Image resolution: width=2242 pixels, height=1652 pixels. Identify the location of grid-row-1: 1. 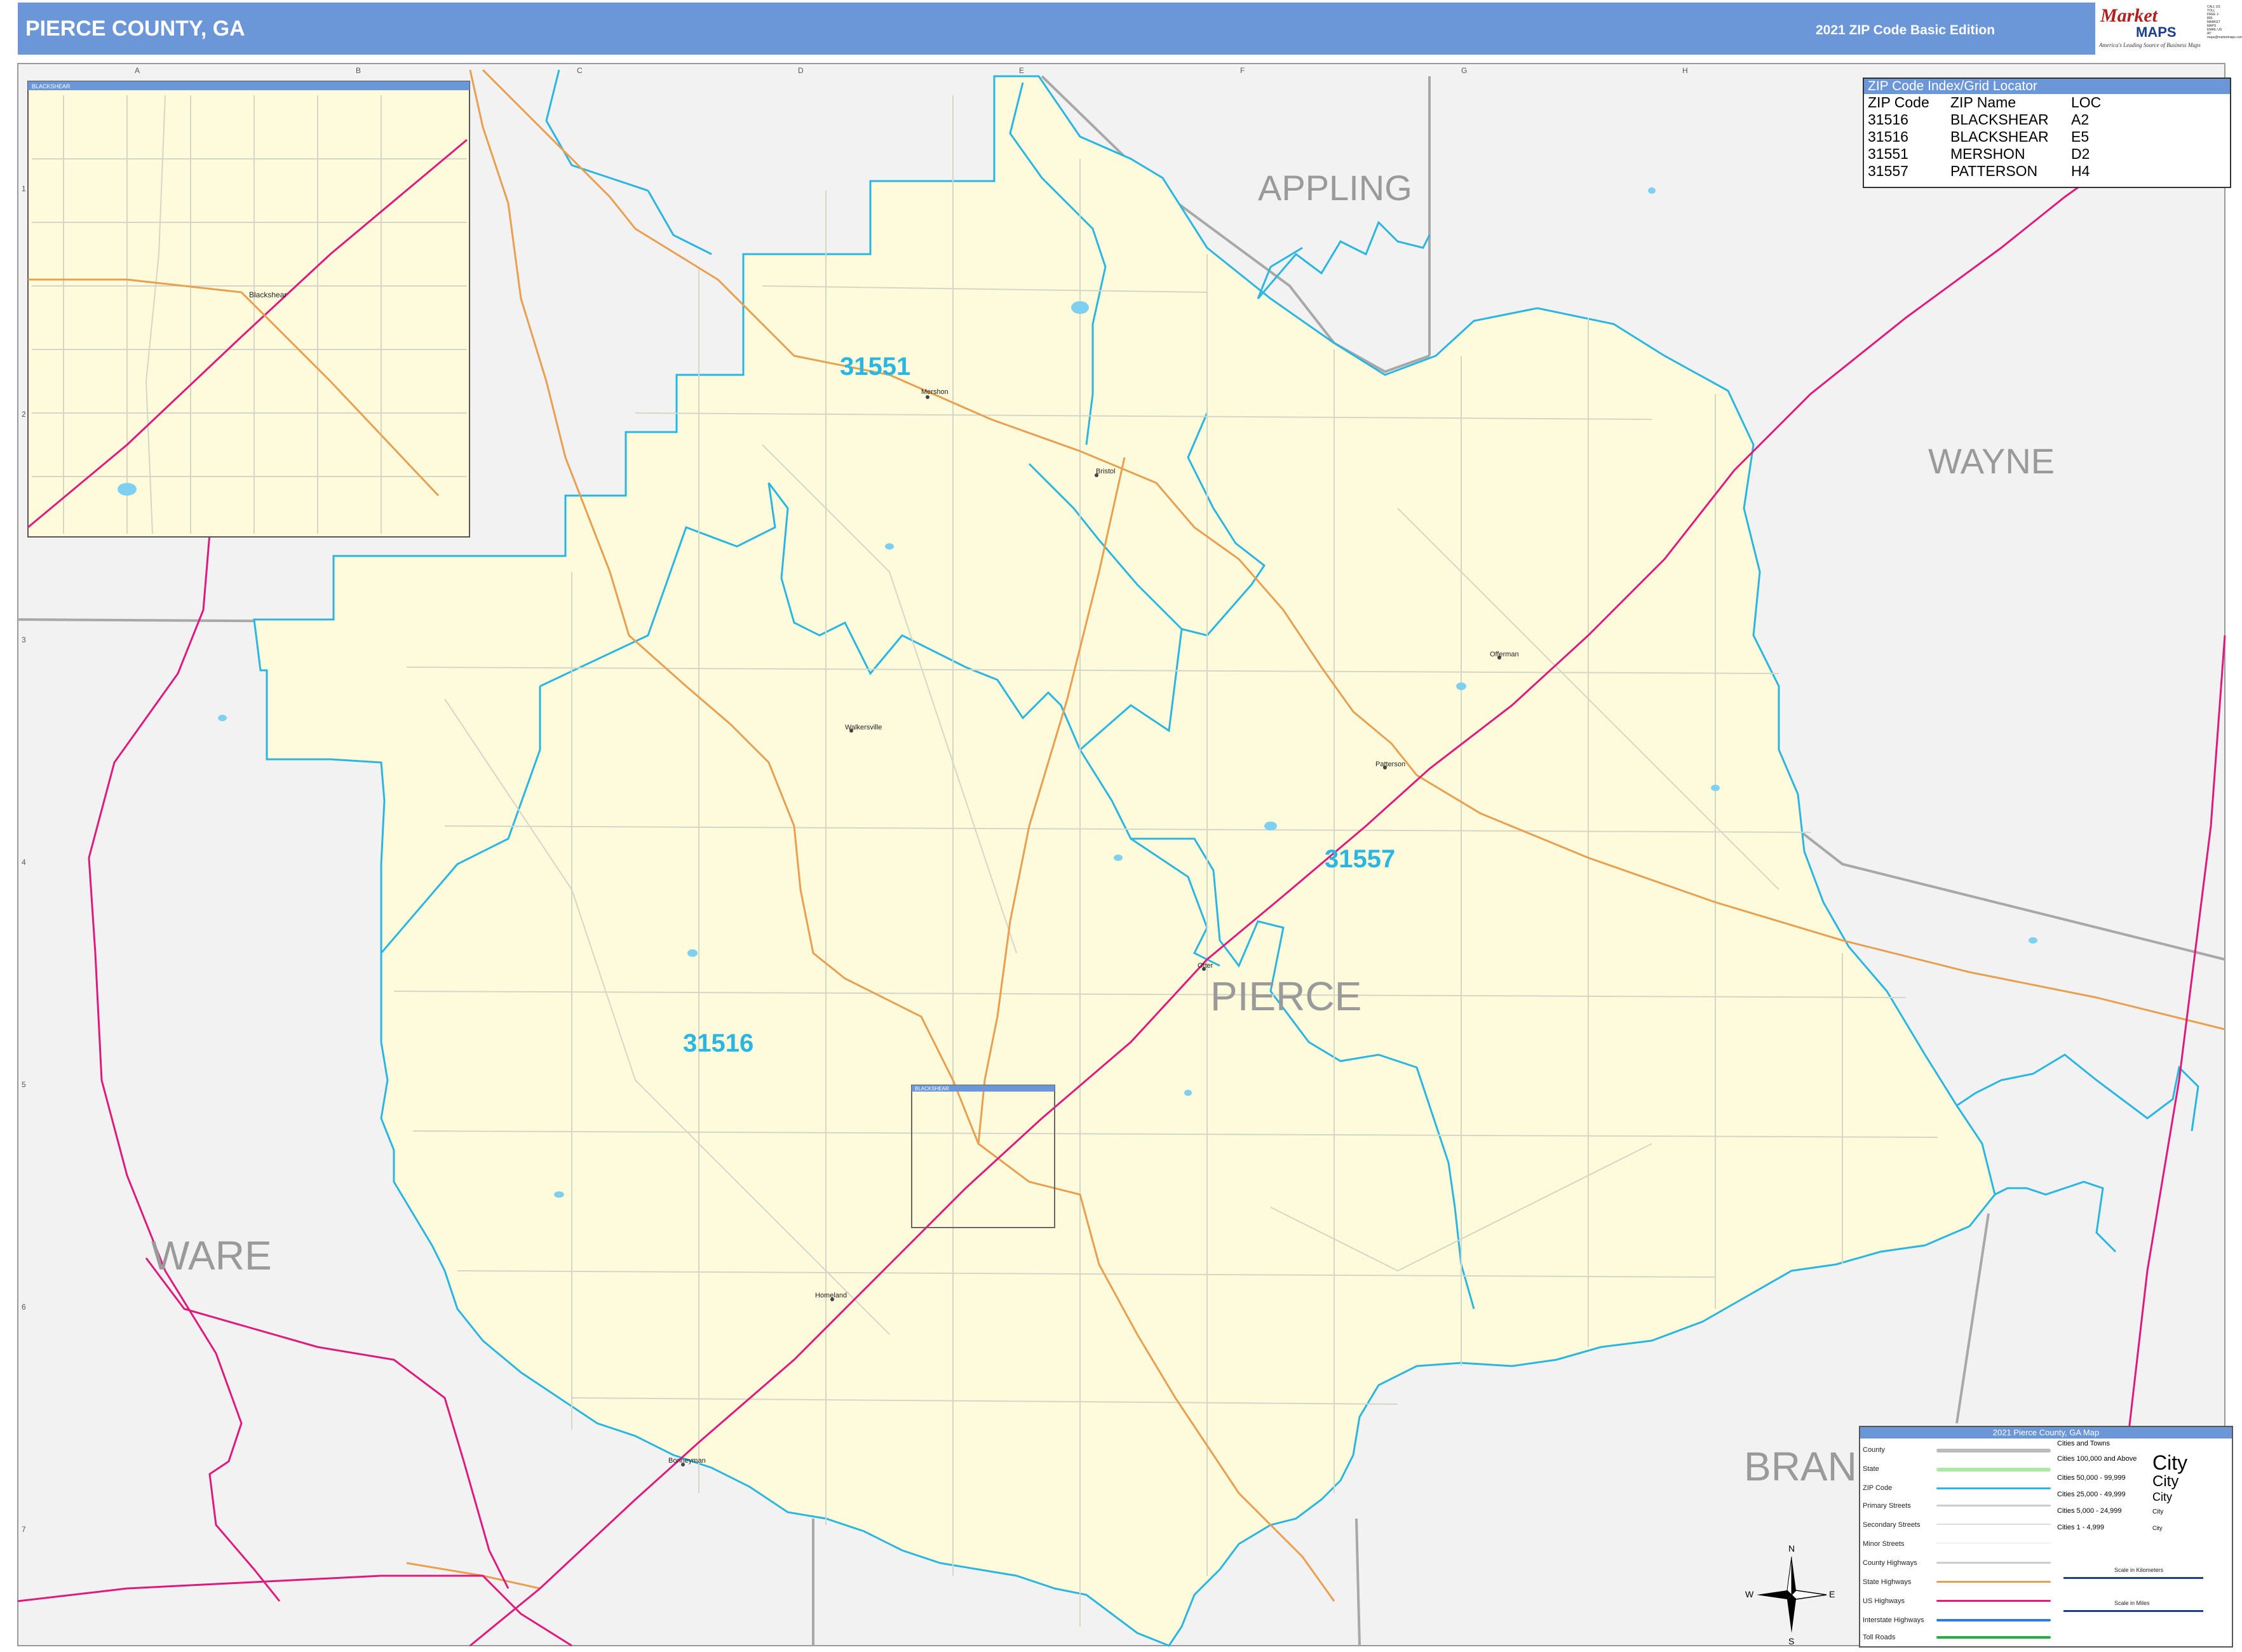
(24, 189).